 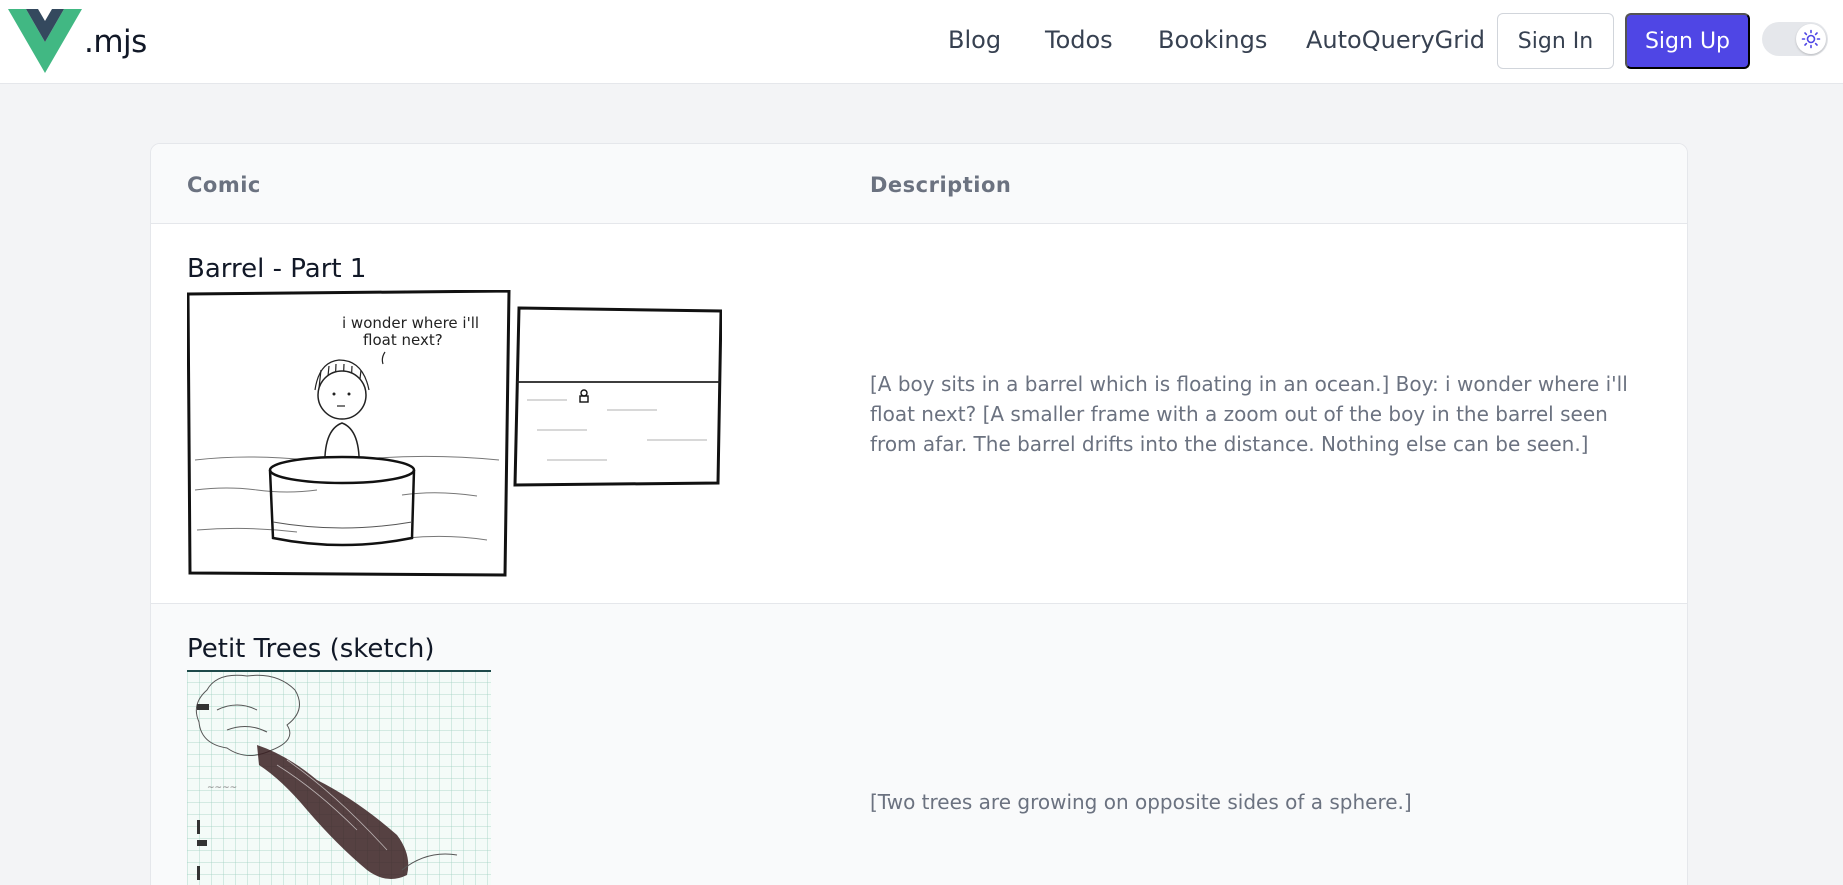 I want to click on toggle-knob, so click(x=1811, y=39).